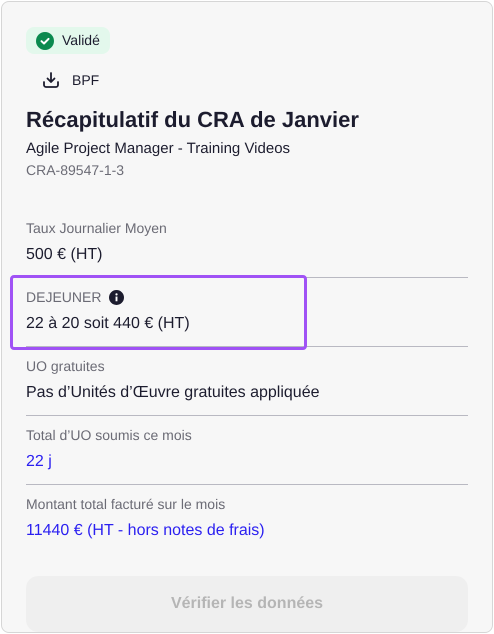 This screenshot has width=494, height=634. What do you see at coordinates (64, 298) in the screenshot?
I see `field-label: DEJEUNER` at bounding box center [64, 298].